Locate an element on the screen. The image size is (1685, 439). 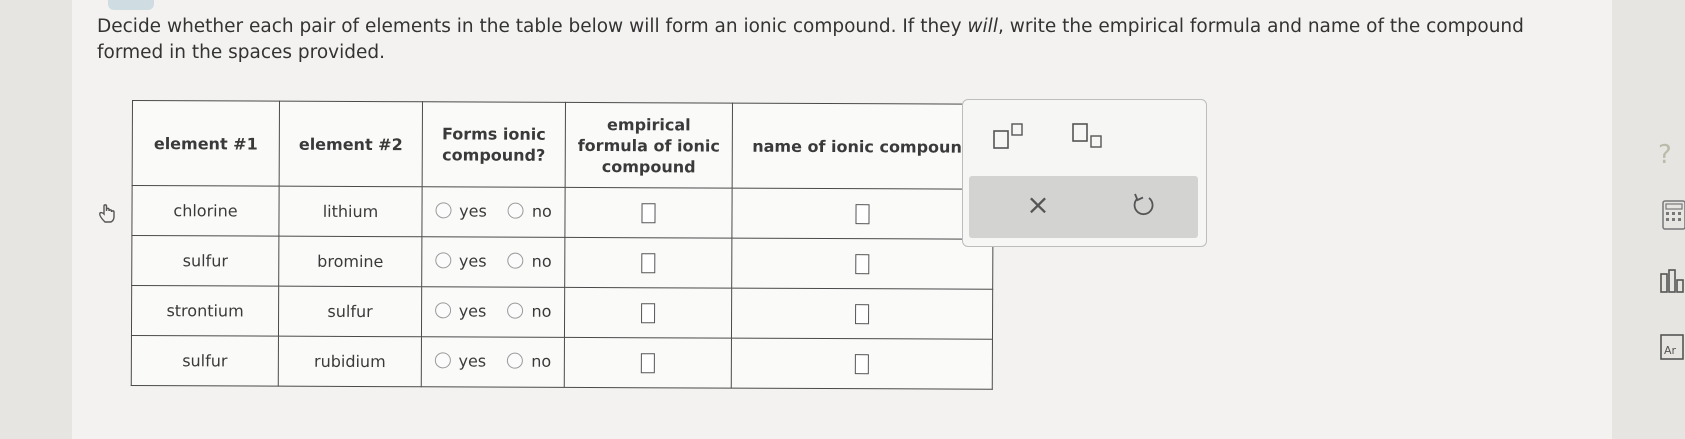
calculator-icon is located at coordinates (1673, 215).